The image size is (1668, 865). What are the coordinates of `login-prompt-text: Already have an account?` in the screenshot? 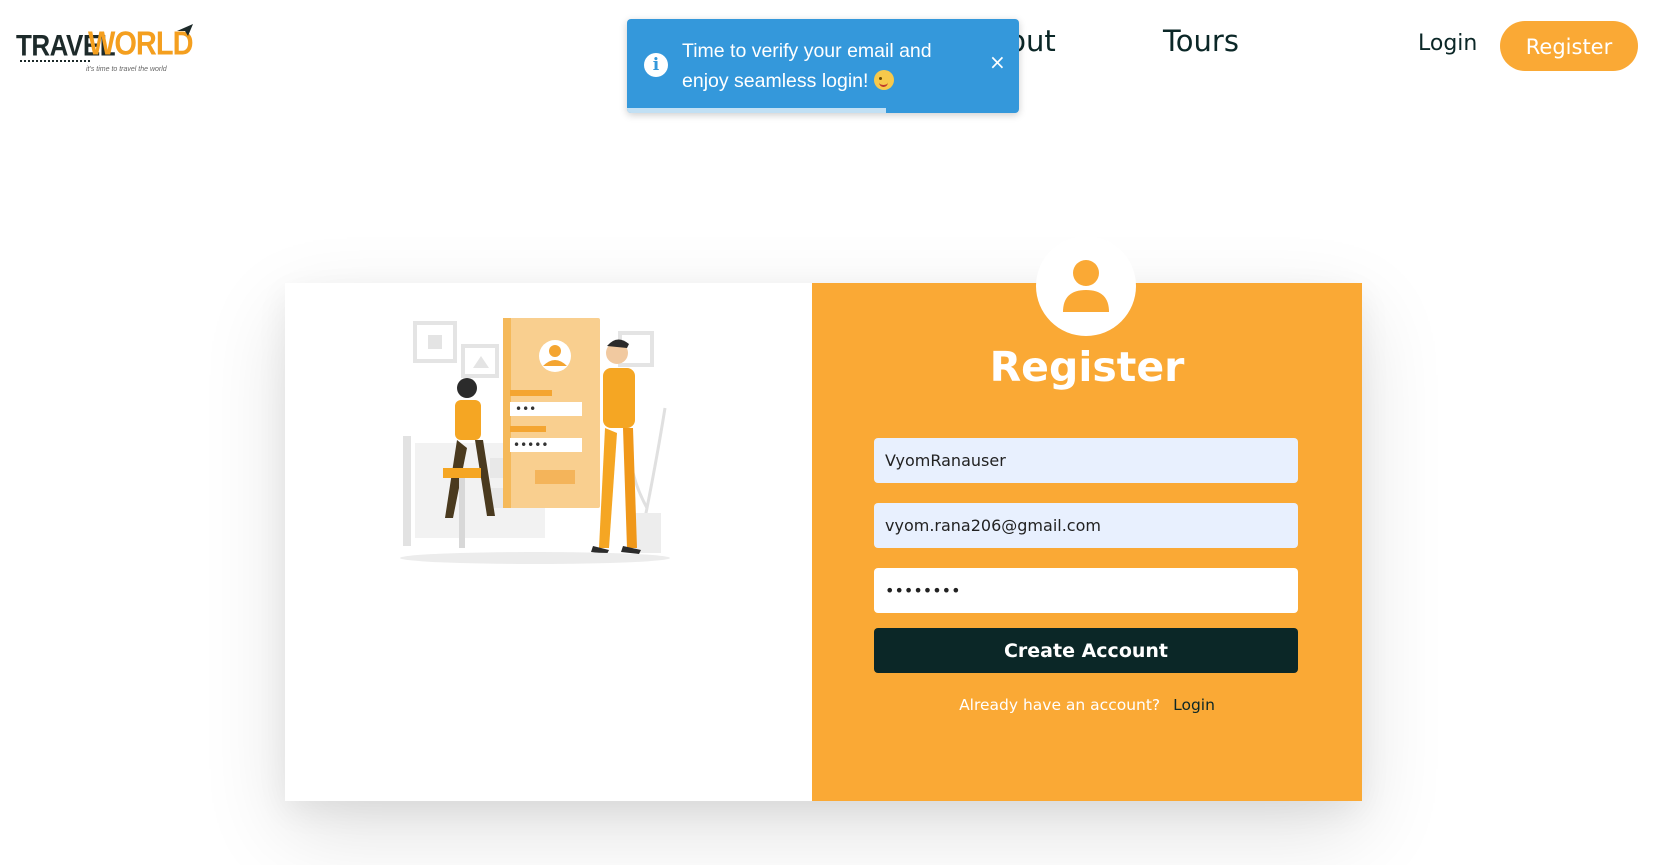 It's located at (1060, 705).